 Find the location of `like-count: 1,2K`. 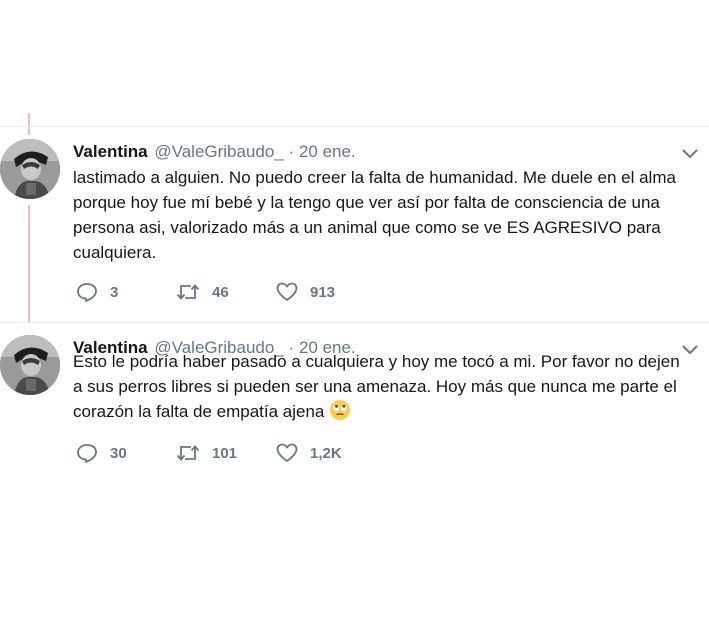

like-count: 1,2K is located at coordinates (326, 453).